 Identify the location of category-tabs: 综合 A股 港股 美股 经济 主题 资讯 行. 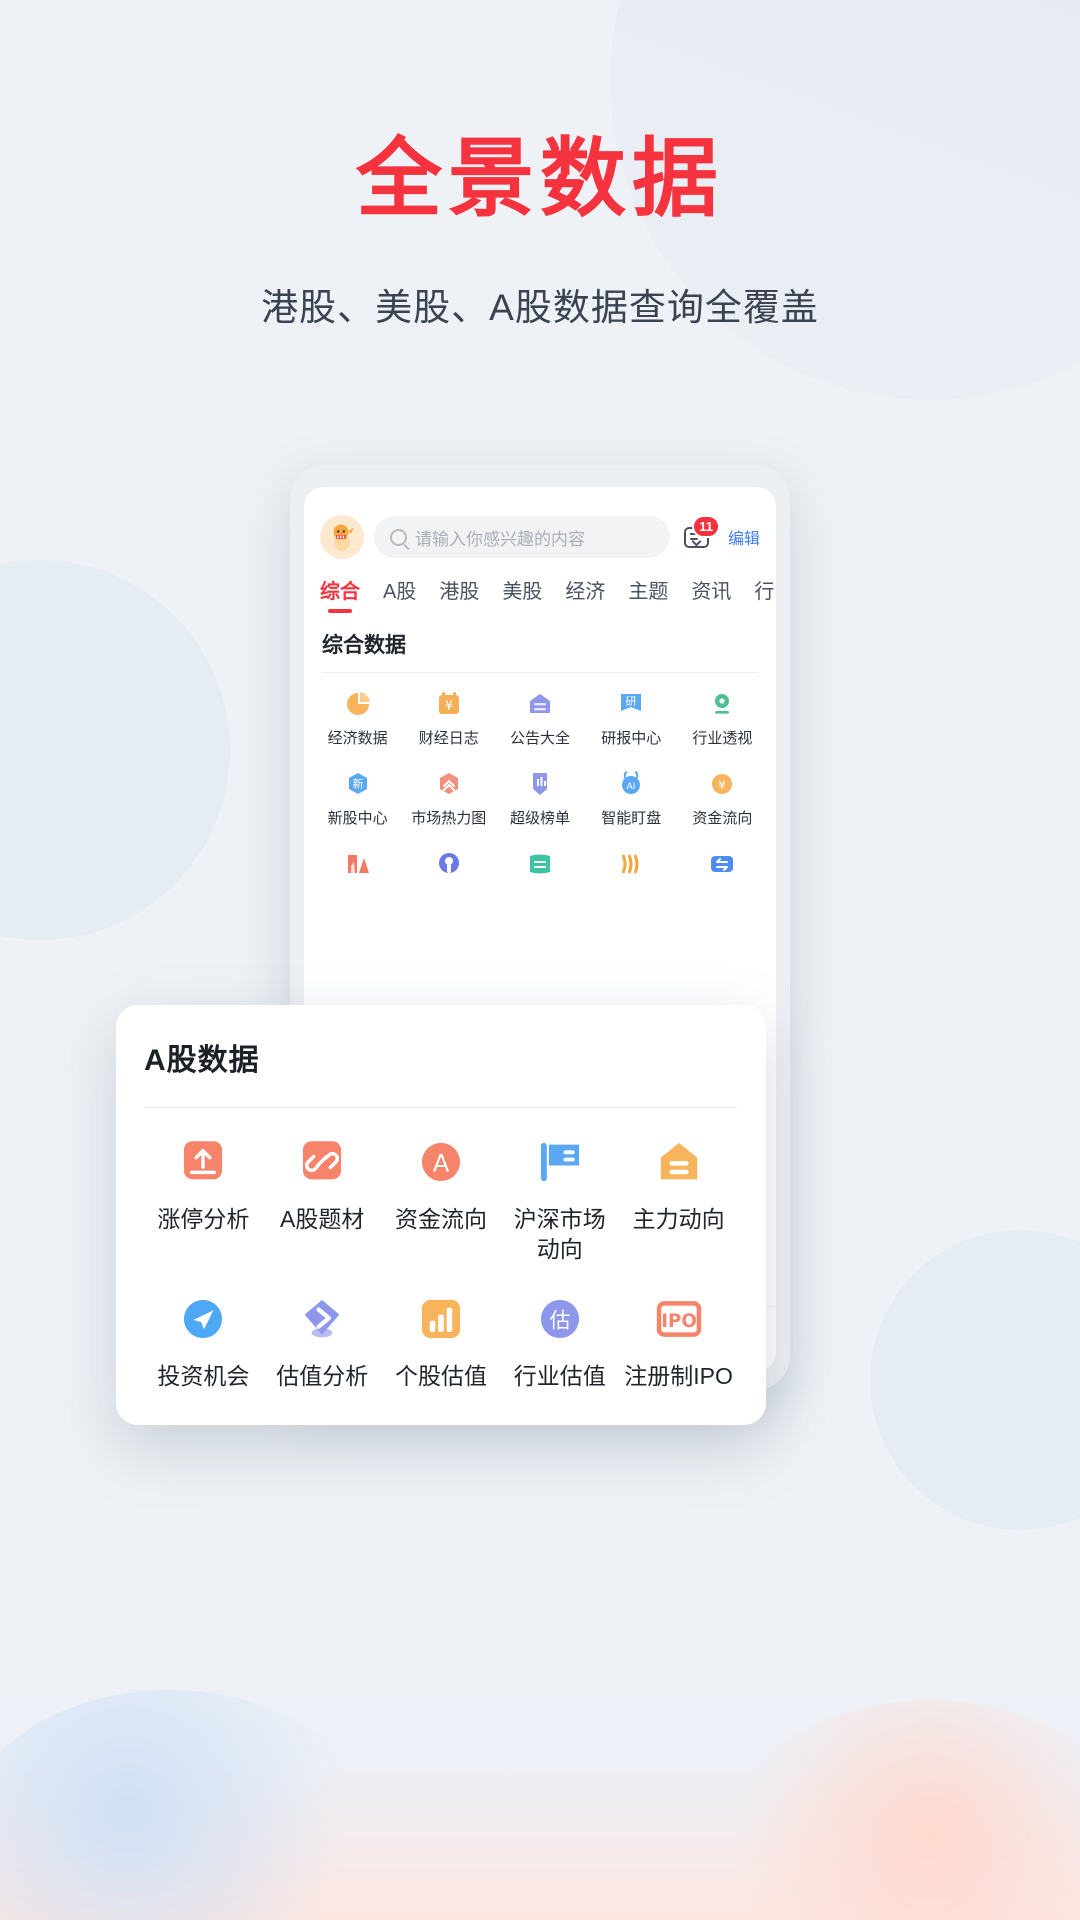
(540, 592).